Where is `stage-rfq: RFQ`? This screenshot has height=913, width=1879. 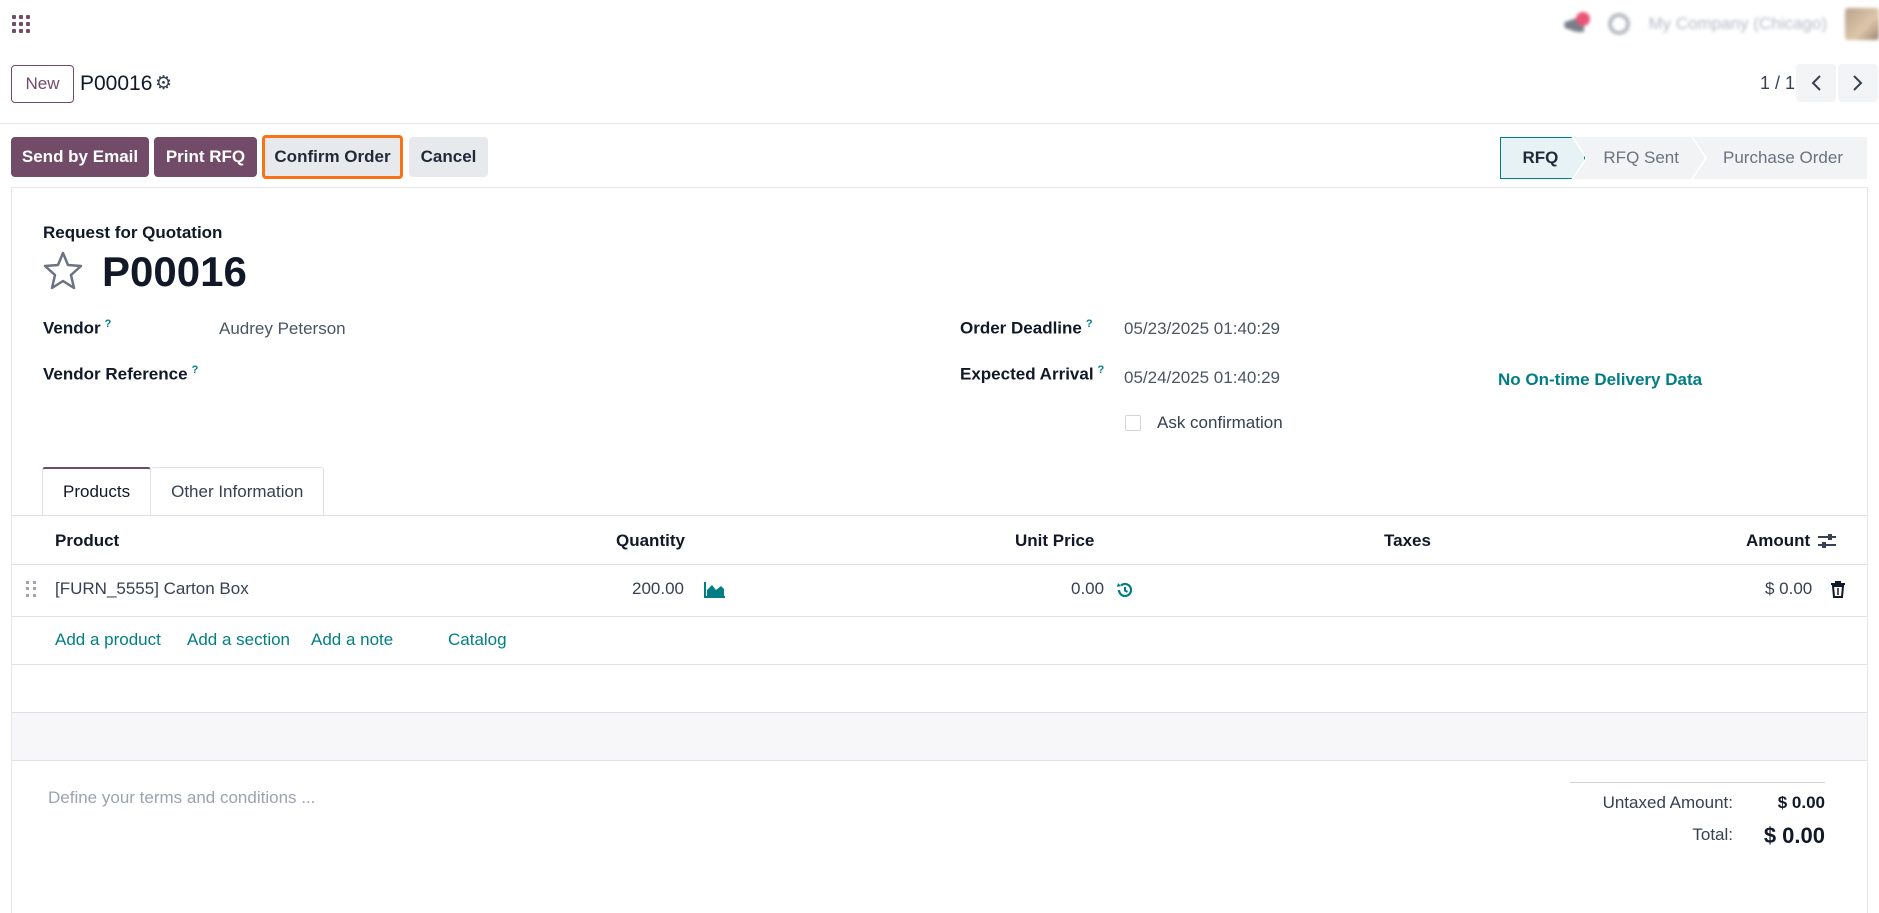
stage-rfq: RFQ is located at coordinates (1543, 158).